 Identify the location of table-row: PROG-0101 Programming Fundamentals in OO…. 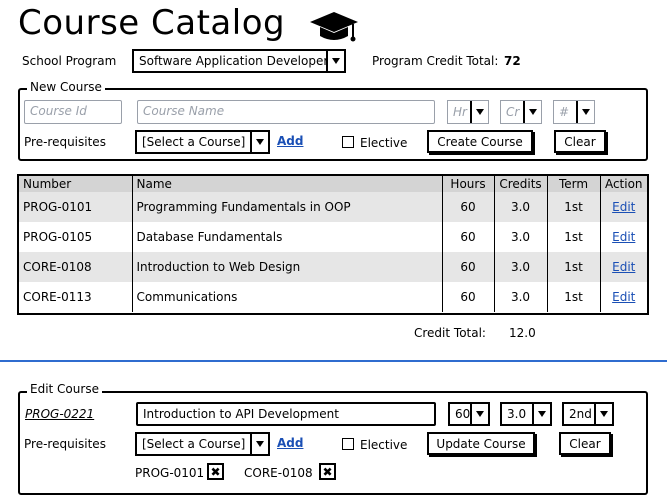
(333, 207).